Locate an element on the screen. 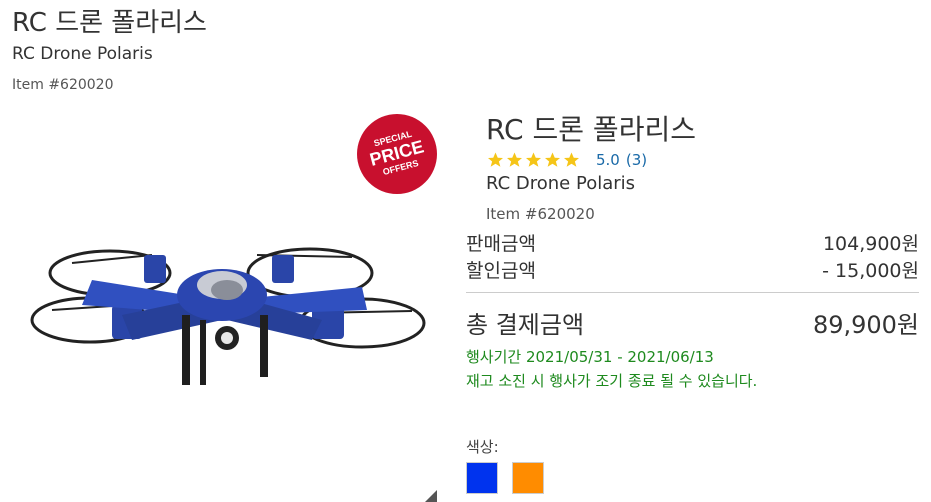 The height and width of the screenshot is (502, 931). color-swatch-blue is located at coordinates (482, 478).